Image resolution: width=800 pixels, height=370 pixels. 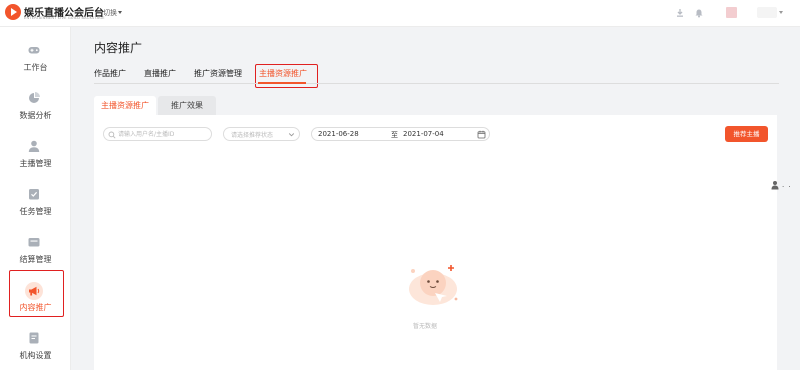 What do you see at coordinates (118, 48) in the screenshot?
I see `page-title: 内容推广` at bounding box center [118, 48].